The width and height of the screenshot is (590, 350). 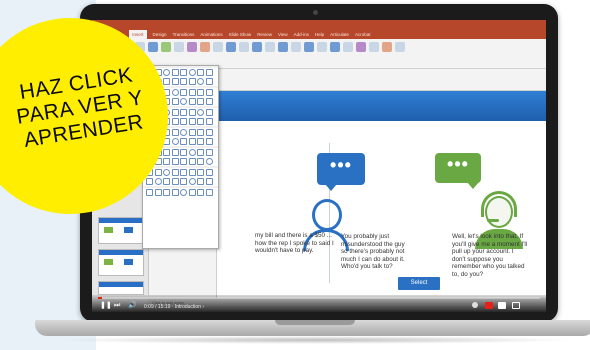 What do you see at coordinates (106, 306) in the screenshot?
I see `pause-icon: ❚❚` at bounding box center [106, 306].